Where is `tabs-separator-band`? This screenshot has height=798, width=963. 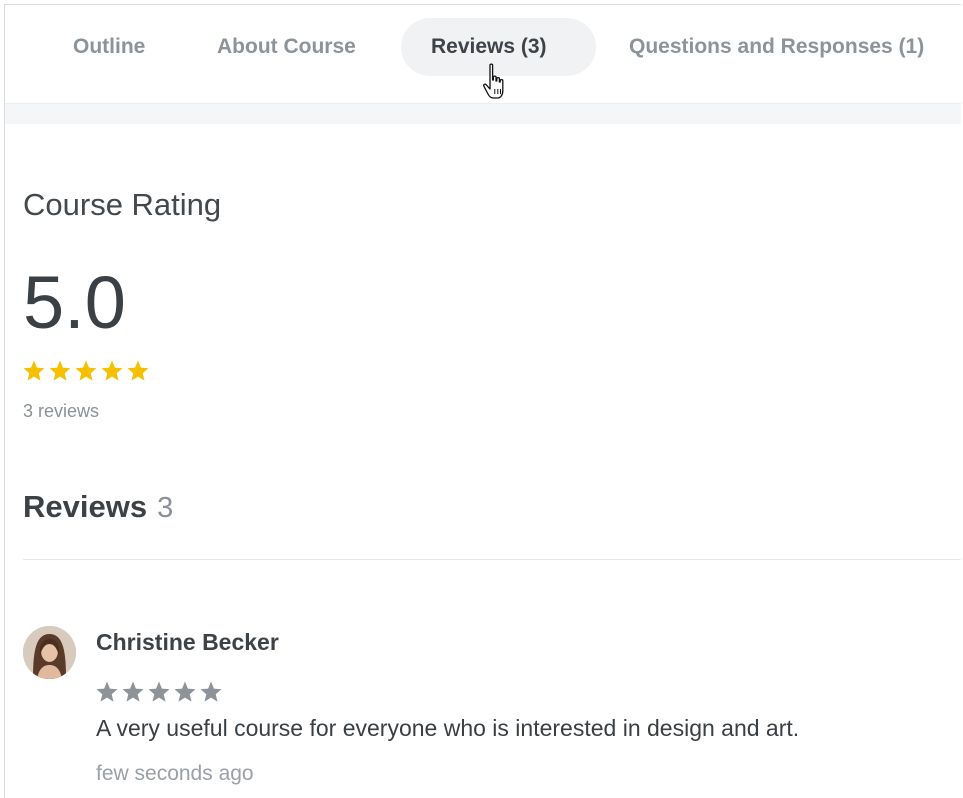
tabs-separator-band is located at coordinates (483, 114).